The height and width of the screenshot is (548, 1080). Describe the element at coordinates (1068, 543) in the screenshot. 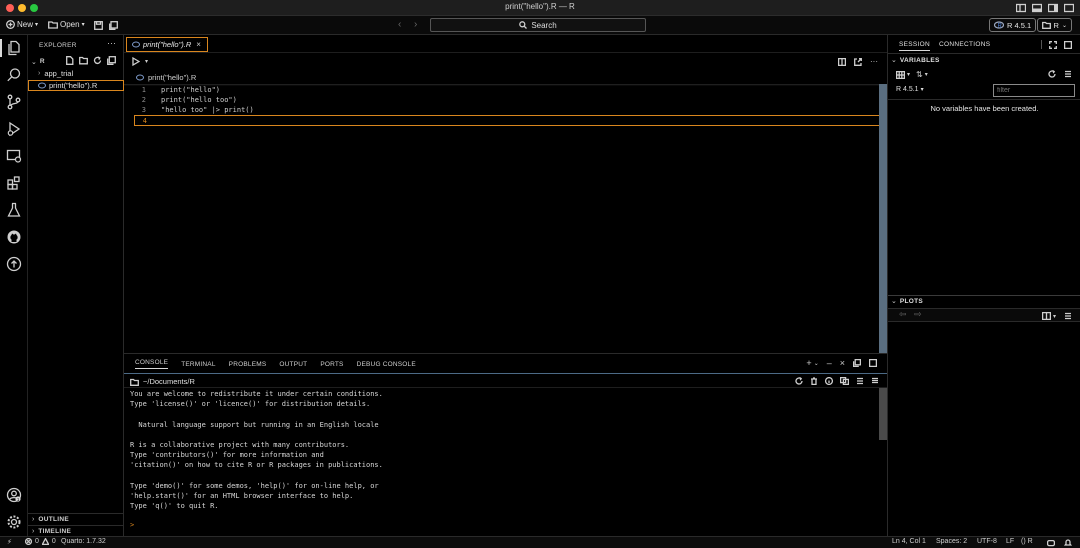

I see `notifications-bell-icon` at that location.